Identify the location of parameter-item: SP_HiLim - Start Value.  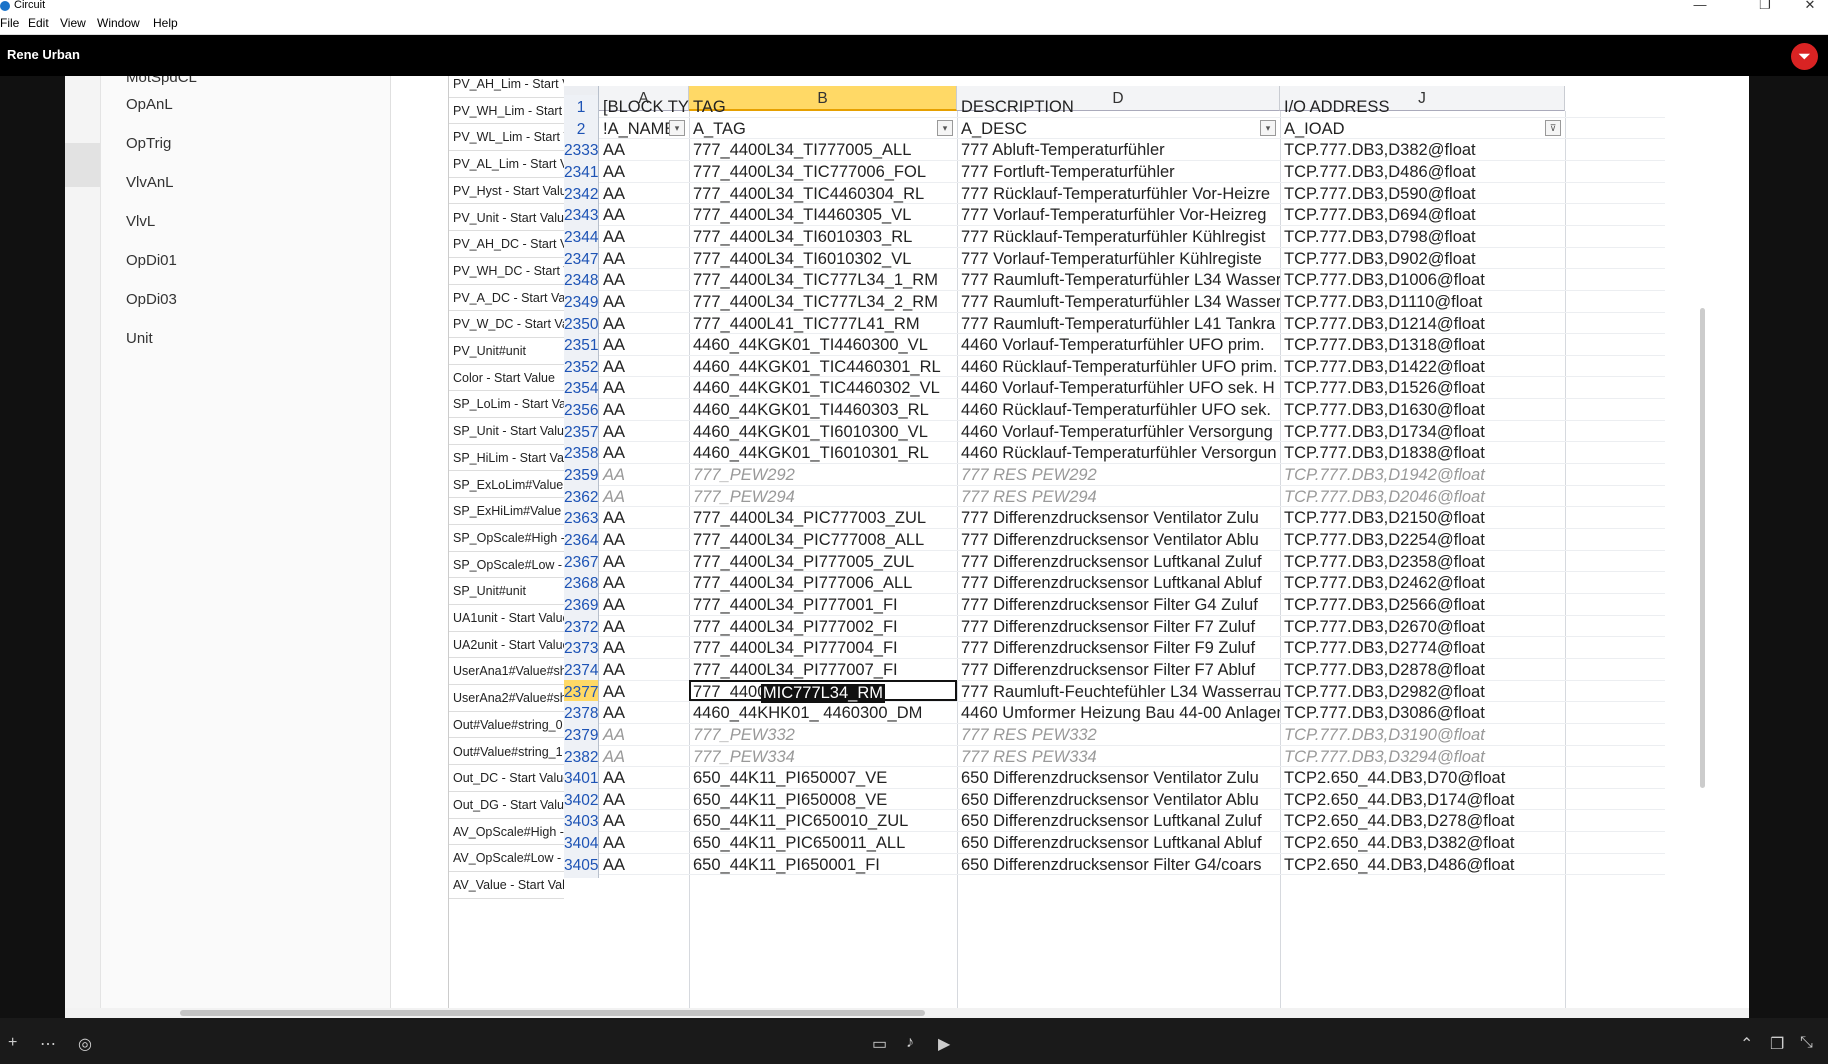
(506, 458).